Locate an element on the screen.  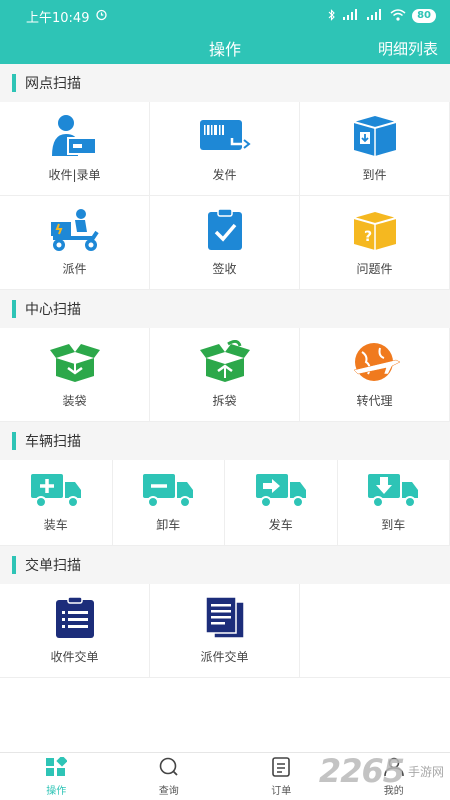
section-center-scan: 中心扫描 is located at coordinates (225, 309).